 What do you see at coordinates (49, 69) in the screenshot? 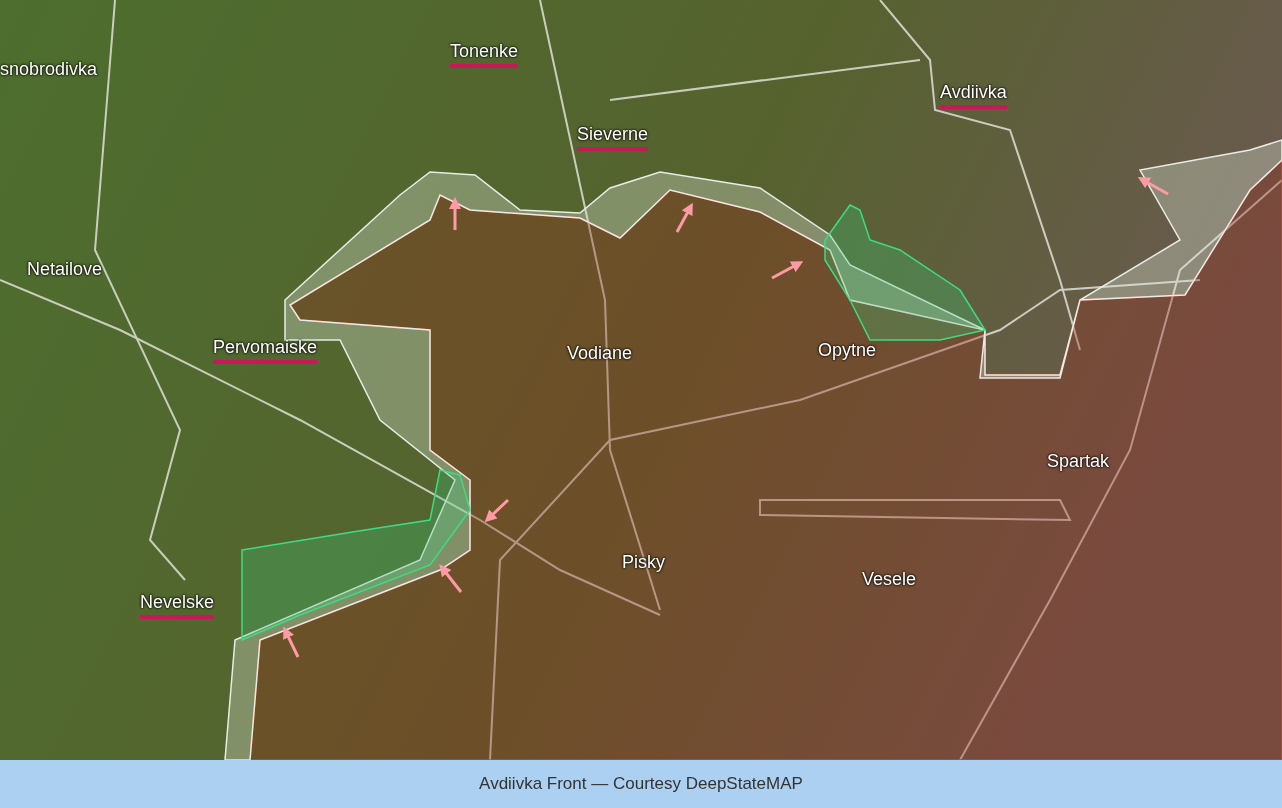
I see `place-label: snobrodivka` at bounding box center [49, 69].